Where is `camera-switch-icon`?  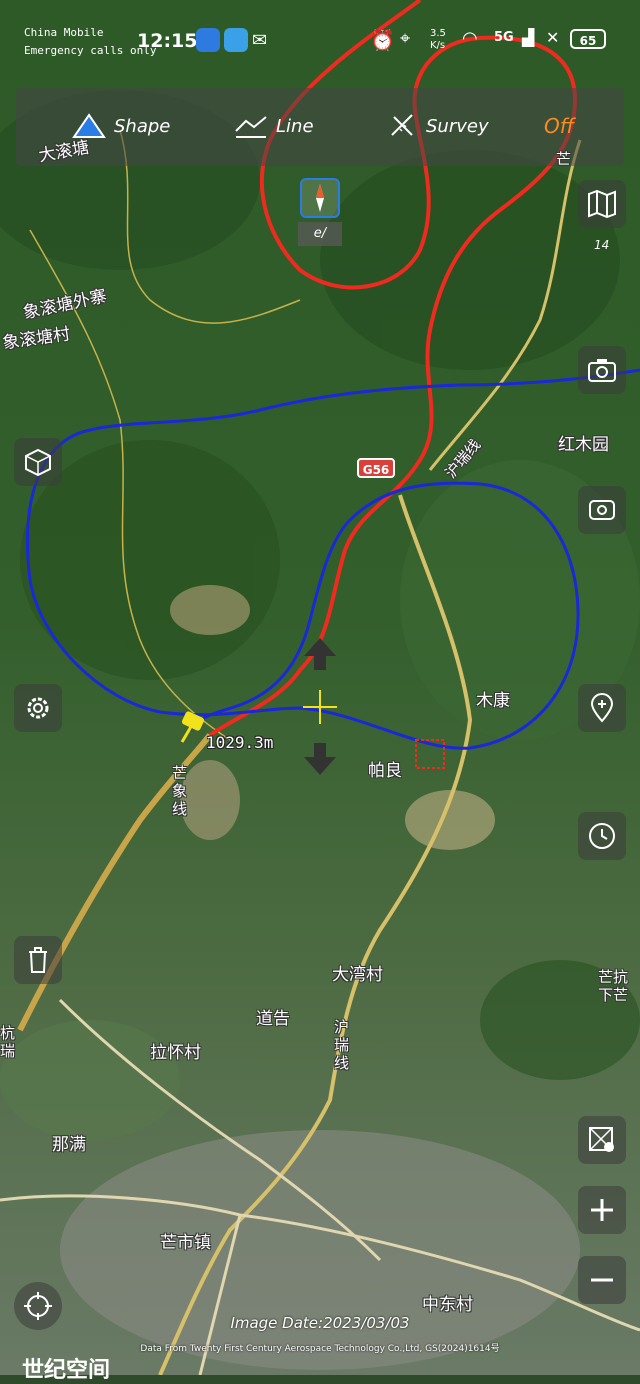
camera-switch-icon is located at coordinates (602, 510).